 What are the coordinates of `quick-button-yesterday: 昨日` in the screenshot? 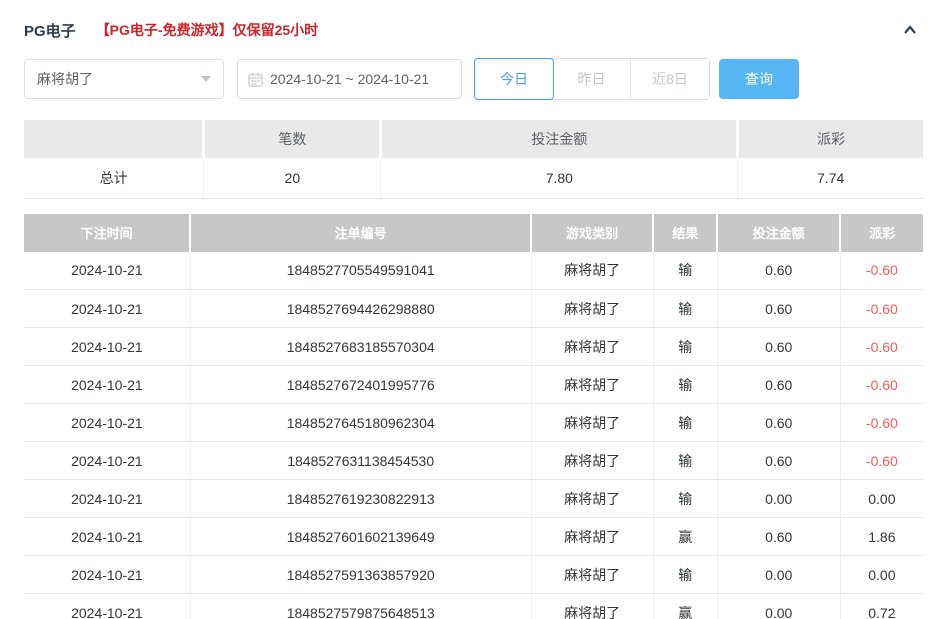 It's located at (592, 79).